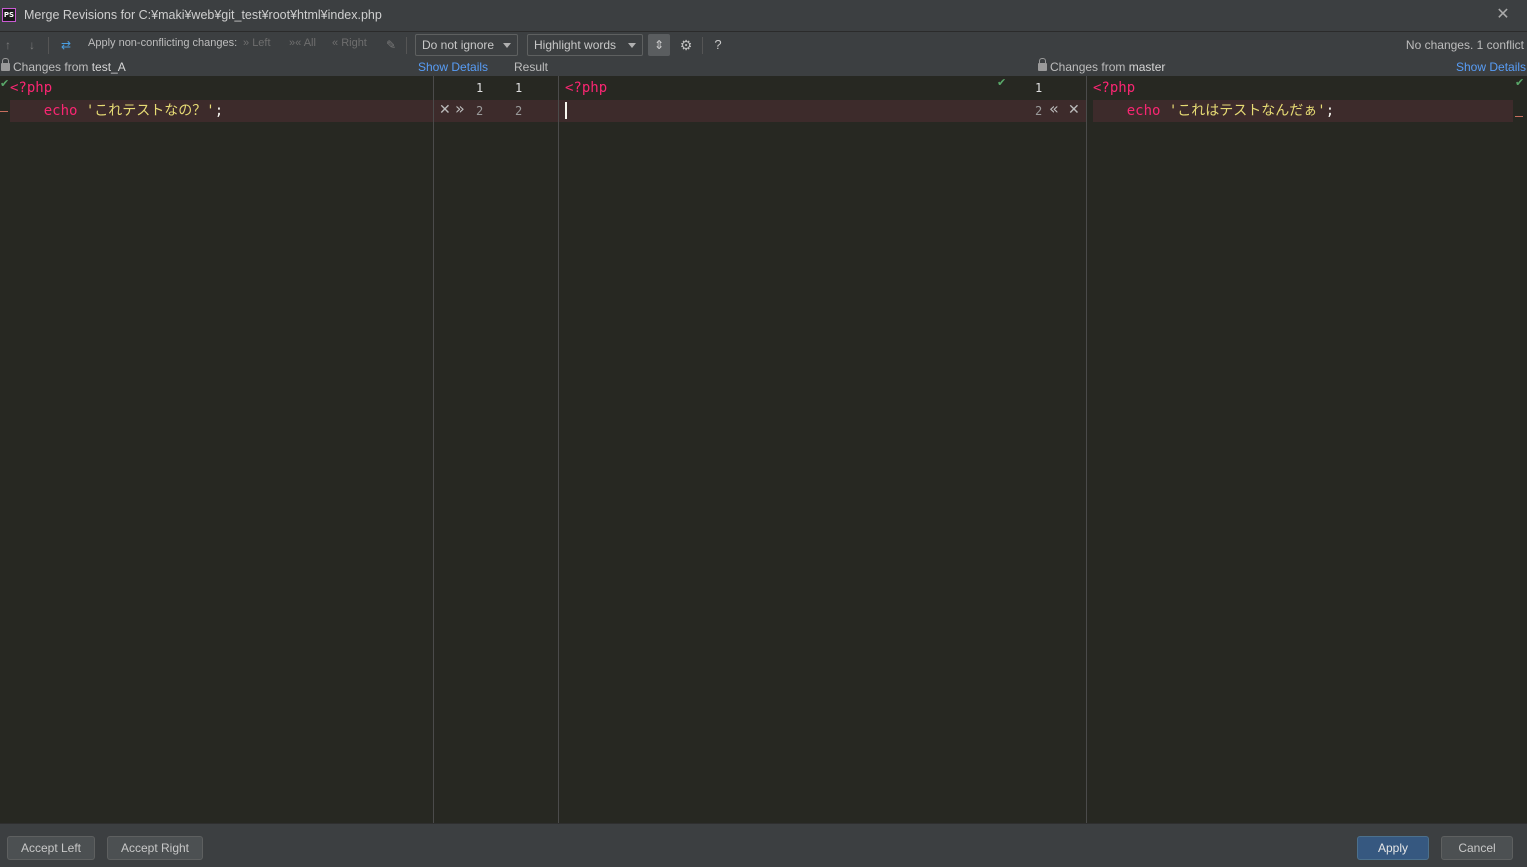 This screenshot has width=1527, height=867. I want to click on left-line-number: 2, so click(480, 111).